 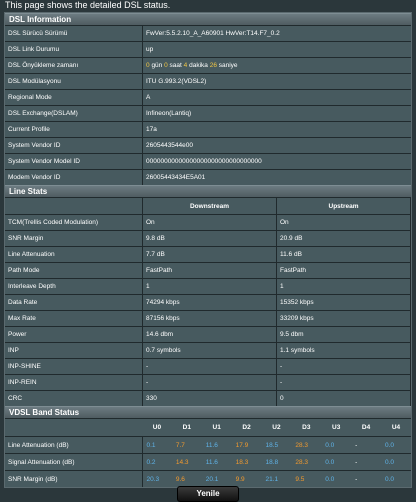 What do you see at coordinates (246, 445) in the screenshot?
I see `band-value: 17.9` at bounding box center [246, 445].